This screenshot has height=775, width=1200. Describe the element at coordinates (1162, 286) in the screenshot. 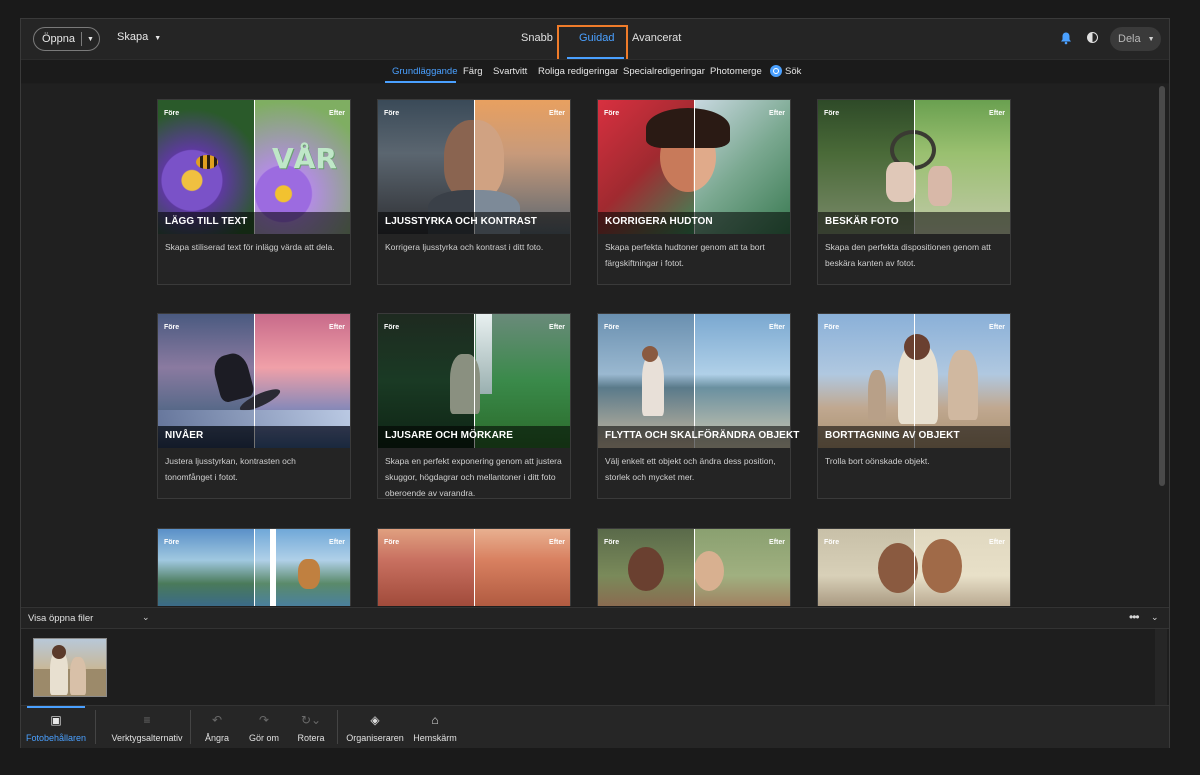

I see `vertical-scrollbar` at that location.